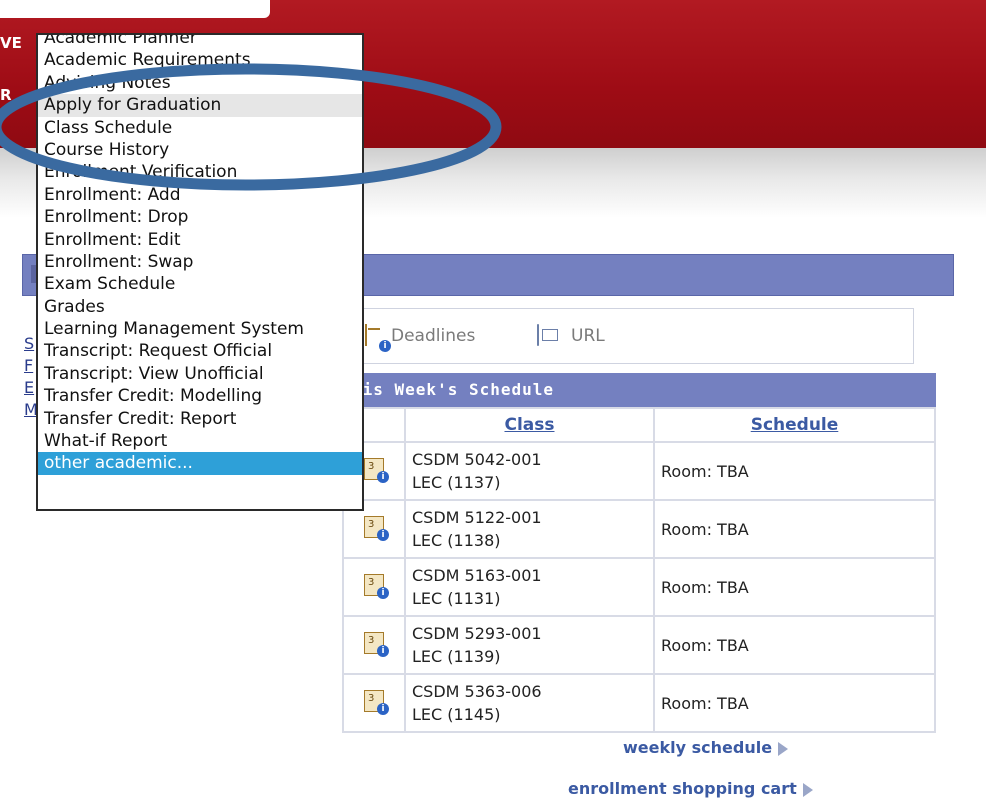  I want to click on annotation-ellipse-stroke, so click(251, 127).